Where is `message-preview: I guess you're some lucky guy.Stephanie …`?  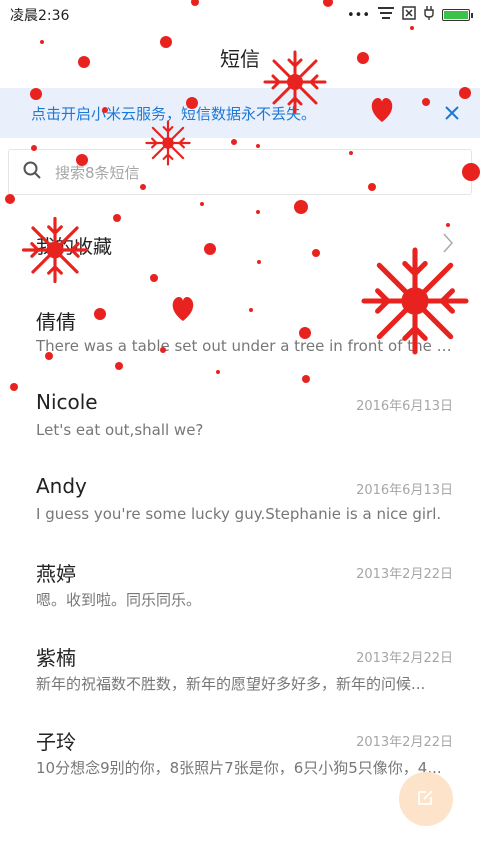
message-preview: I guess you're some lucky guy.Stephanie … is located at coordinates (239, 514).